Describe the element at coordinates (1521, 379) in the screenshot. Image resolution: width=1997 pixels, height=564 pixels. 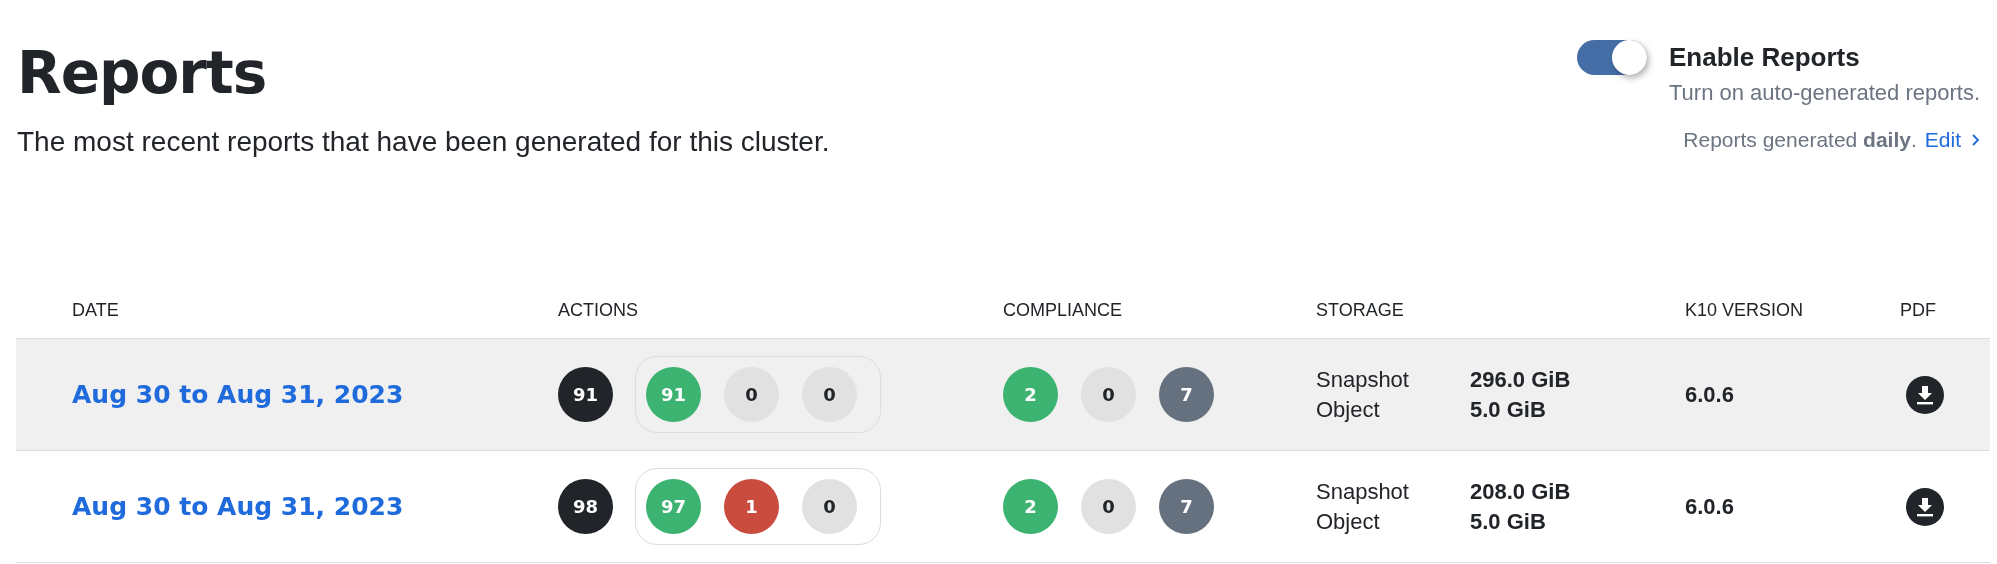
I see `storage-value: 296.0 GiB` at that location.